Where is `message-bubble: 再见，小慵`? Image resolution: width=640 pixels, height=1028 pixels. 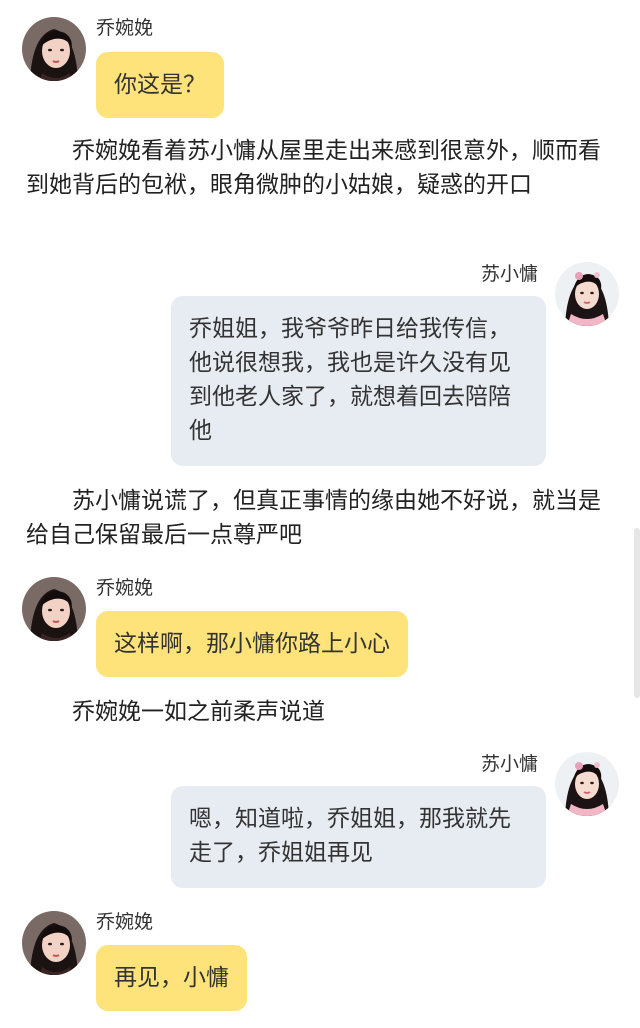
message-bubble: 再见，小慵 is located at coordinates (171, 978).